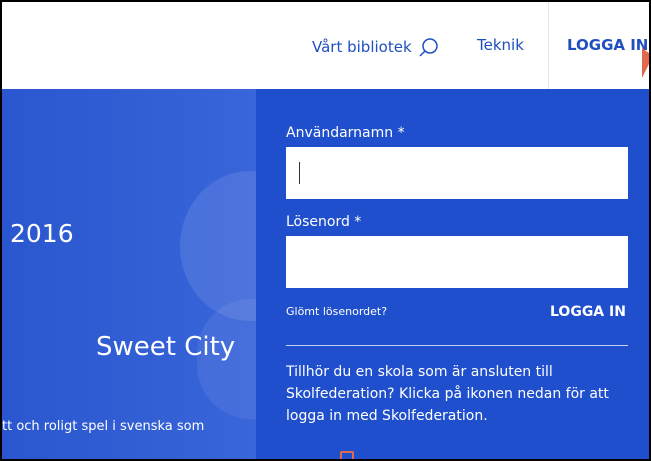  Describe the element at coordinates (166, 347) in the screenshot. I see `hero-title: Sweet City` at that location.